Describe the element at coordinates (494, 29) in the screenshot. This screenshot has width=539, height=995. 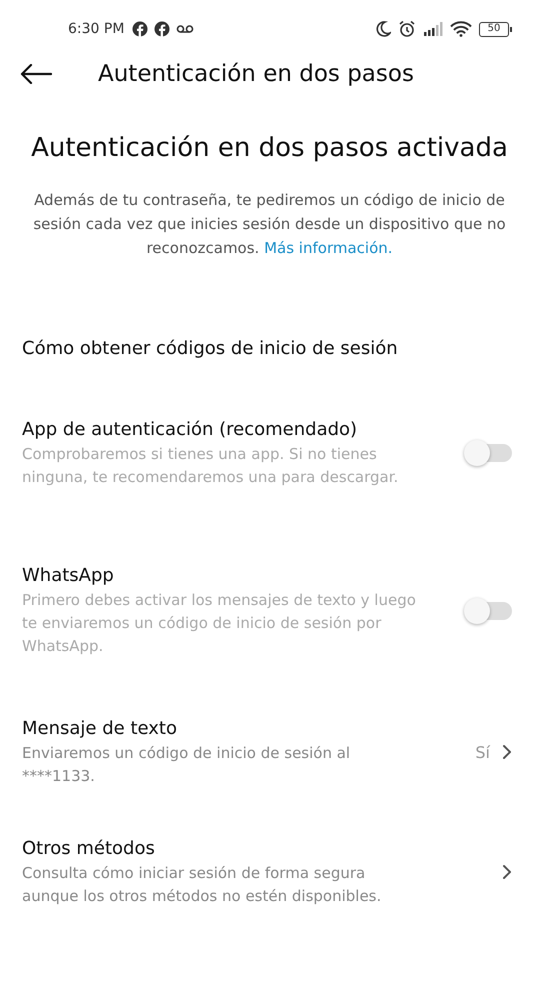
I see `battery-level: 50` at that location.